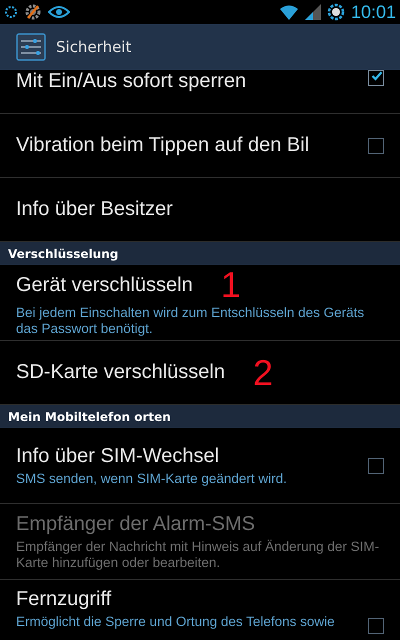 This screenshot has height=640, width=400. I want to click on setting-title: Fernzugriff, so click(64, 599).